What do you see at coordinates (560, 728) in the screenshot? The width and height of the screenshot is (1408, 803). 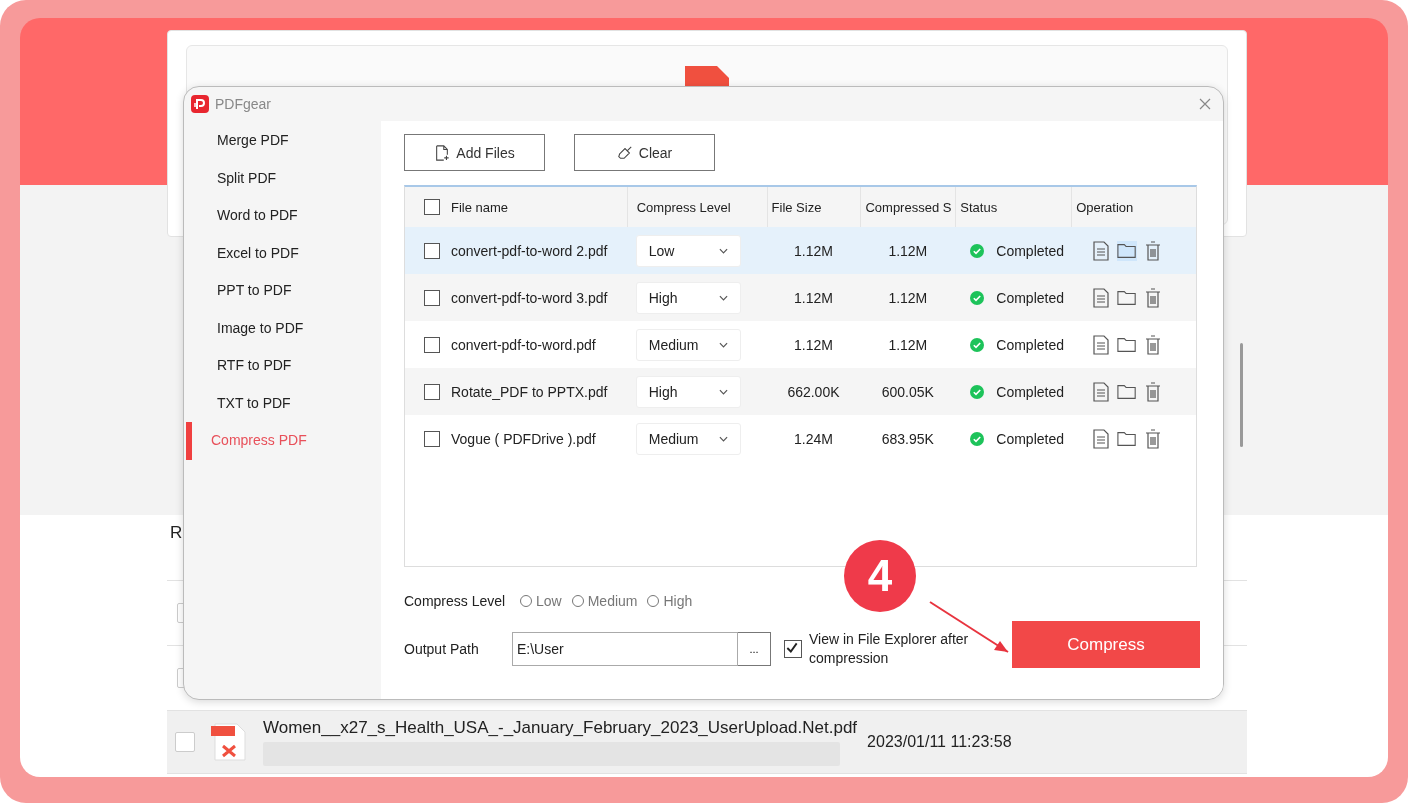 I see `file-name: Women__x27_s_Health_USA_-_January_February_2023_UserUpload.Net.pdf` at bounding box center [560, 728].